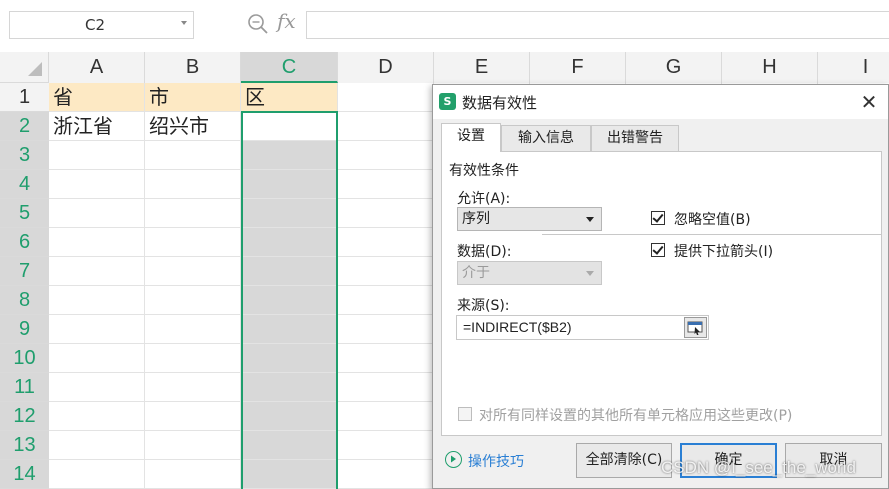 The width and height of the screenshot is (889, 489). Describe the element at coordinates (97, 329) in the screenshot. I see `cell-a9` at that location.